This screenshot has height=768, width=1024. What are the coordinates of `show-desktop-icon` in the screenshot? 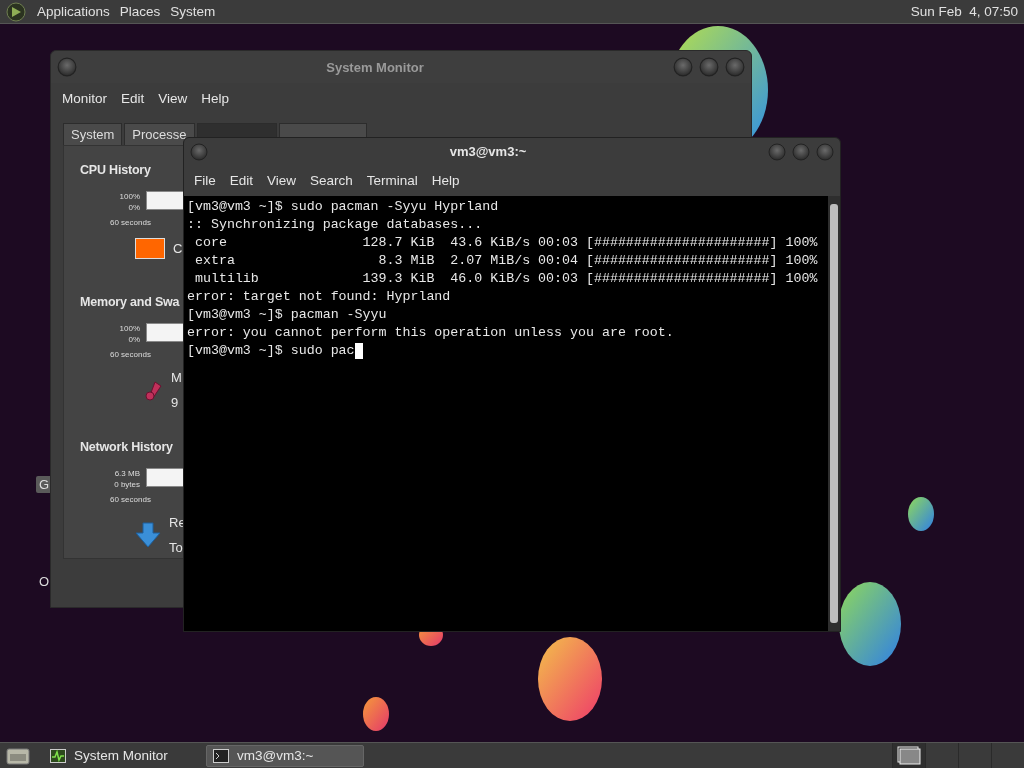 It's located at (18, 755).